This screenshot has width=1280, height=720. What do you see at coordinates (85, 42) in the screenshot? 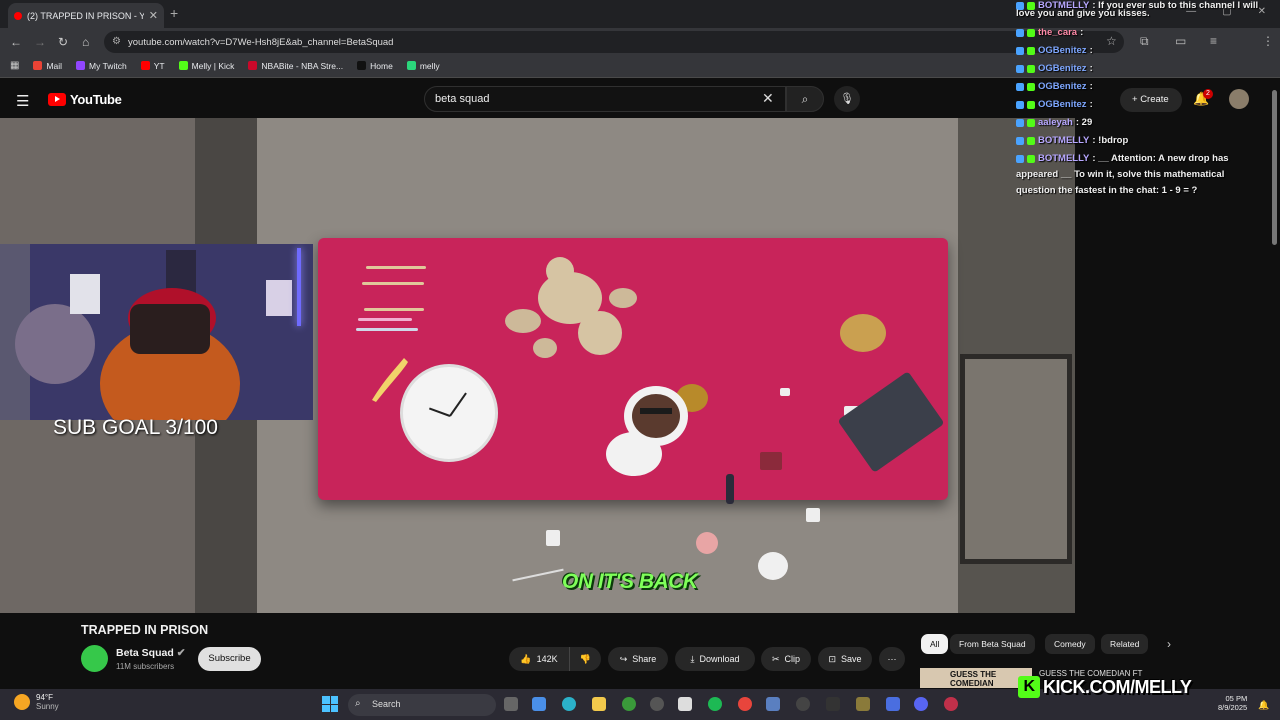
I see `home-icon: ⌂` at bounding box center [85, 42].